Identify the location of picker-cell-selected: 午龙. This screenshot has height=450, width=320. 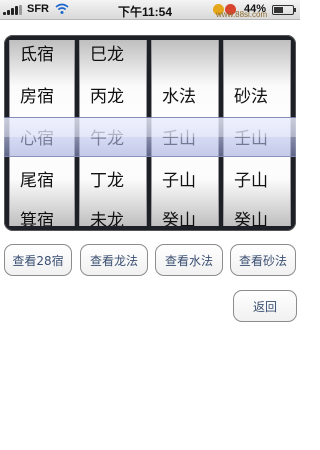
(107, 139).